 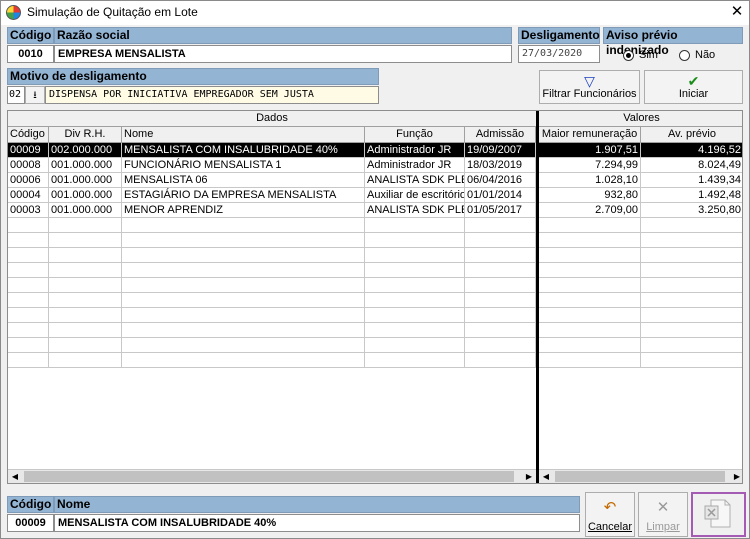 I want to click on aviso-sim-radio: Sim, so click(x=640, y=55).